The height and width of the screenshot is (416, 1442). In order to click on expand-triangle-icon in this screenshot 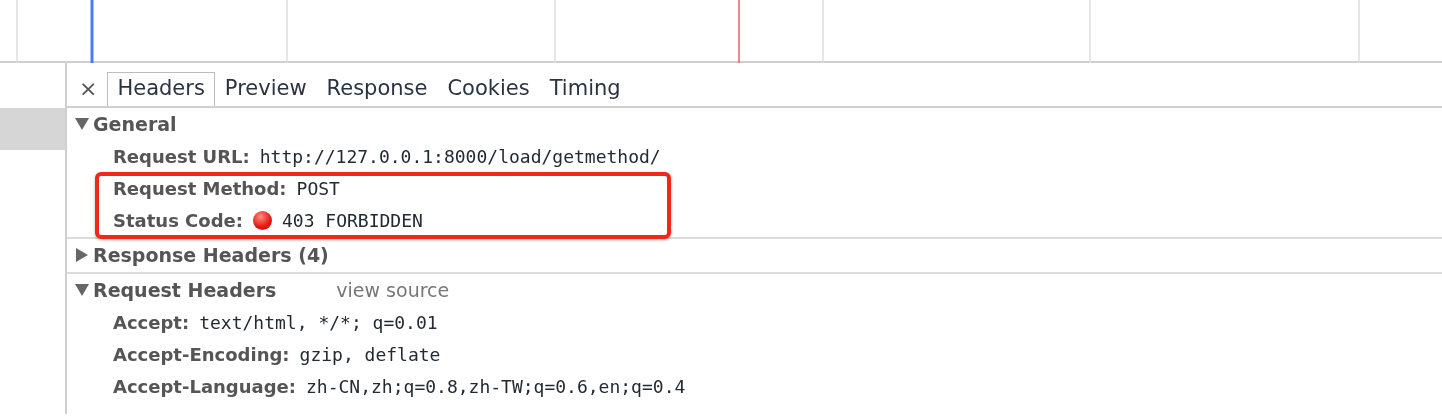, I will do `click(82, 255)`.